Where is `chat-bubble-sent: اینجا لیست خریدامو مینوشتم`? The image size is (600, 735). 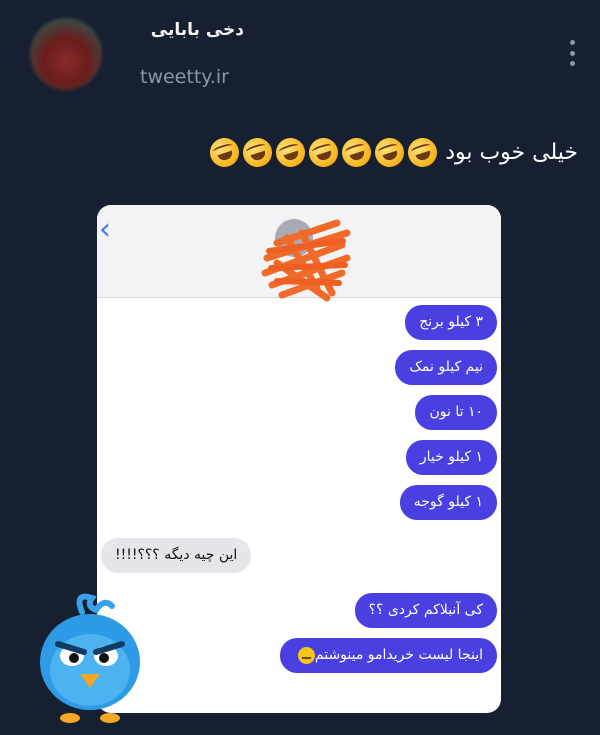 chat-bubble-sent: اینجا لیست خریدامو مینوشتم is located at coordinates (388, 655).